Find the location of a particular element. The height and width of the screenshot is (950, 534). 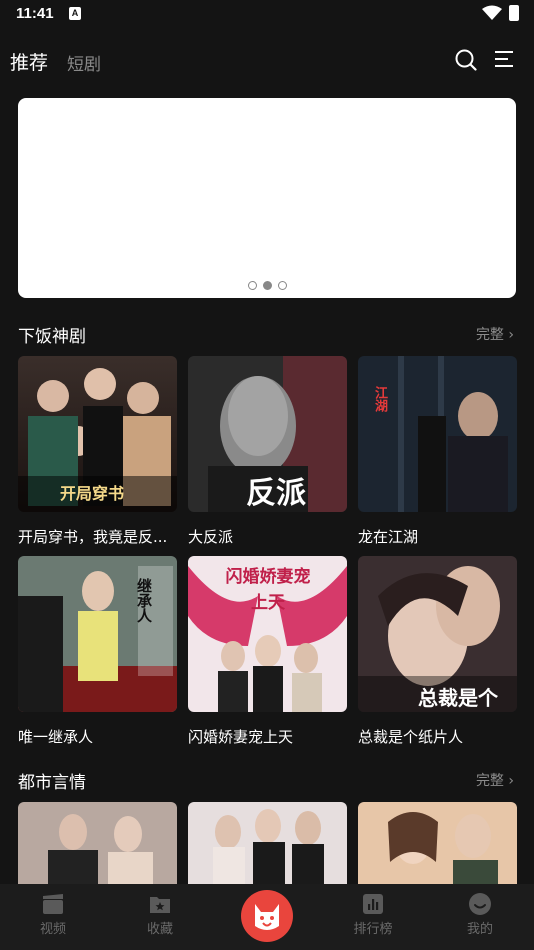

drama-poster: 闪婚娇妻宠上天 is located at coordinates (267, 634).